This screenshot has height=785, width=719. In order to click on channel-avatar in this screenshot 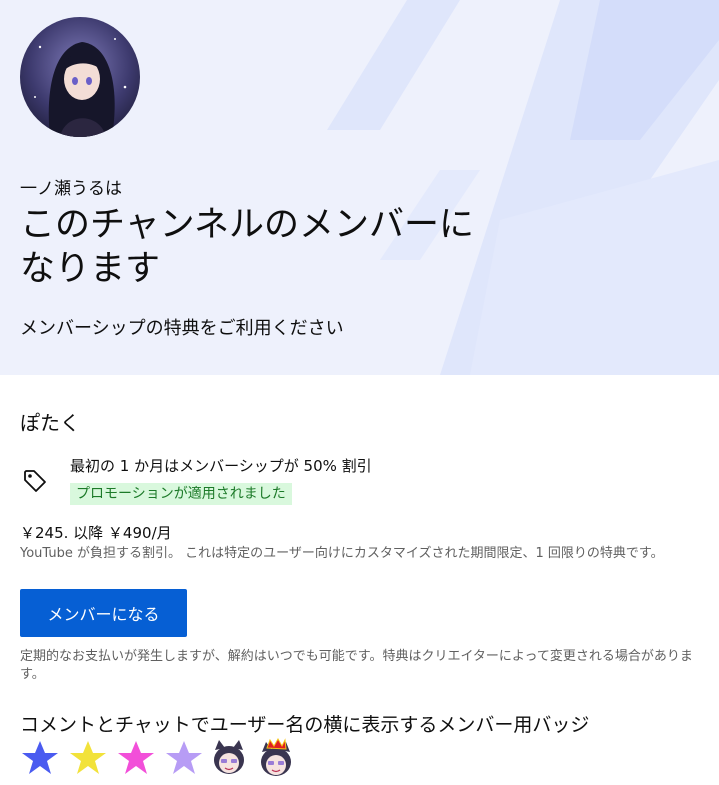, I will do `click(80, 77)`.